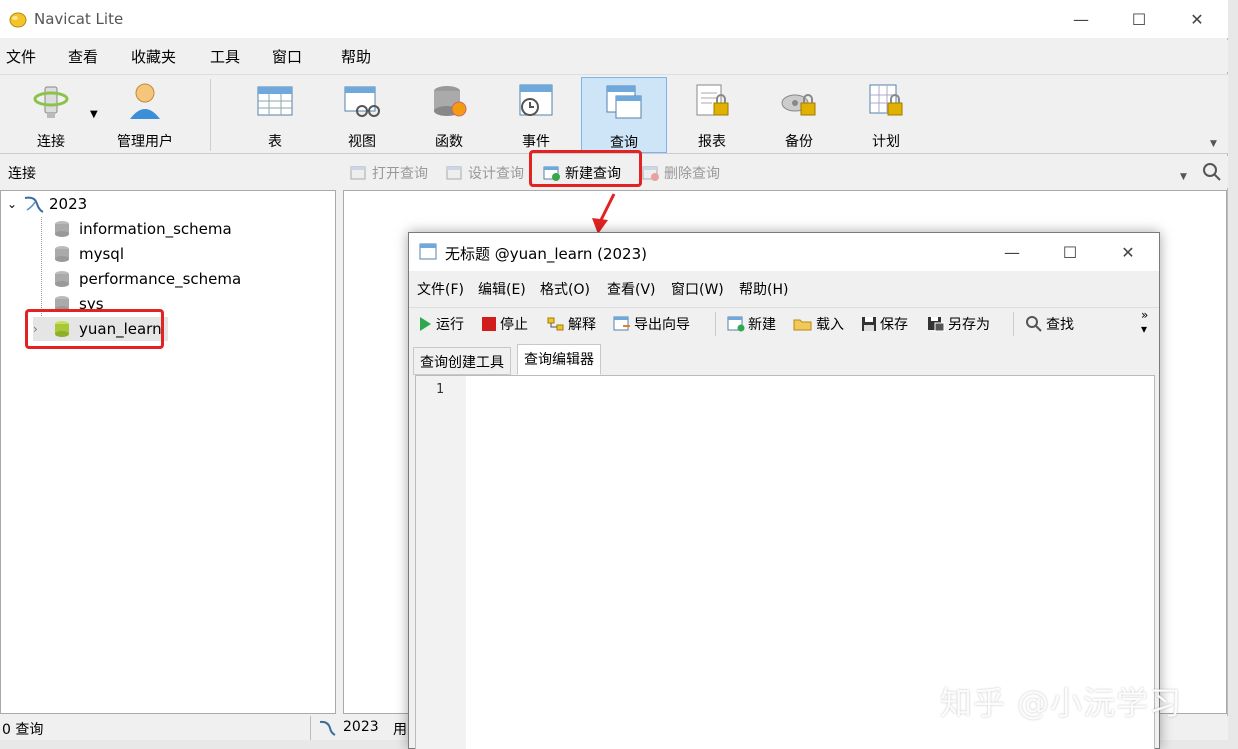 The image size is (1238, 749). Describe the element at coordinates (83, 56) in the screenshot. I see `menu-view: 查看` at that location.